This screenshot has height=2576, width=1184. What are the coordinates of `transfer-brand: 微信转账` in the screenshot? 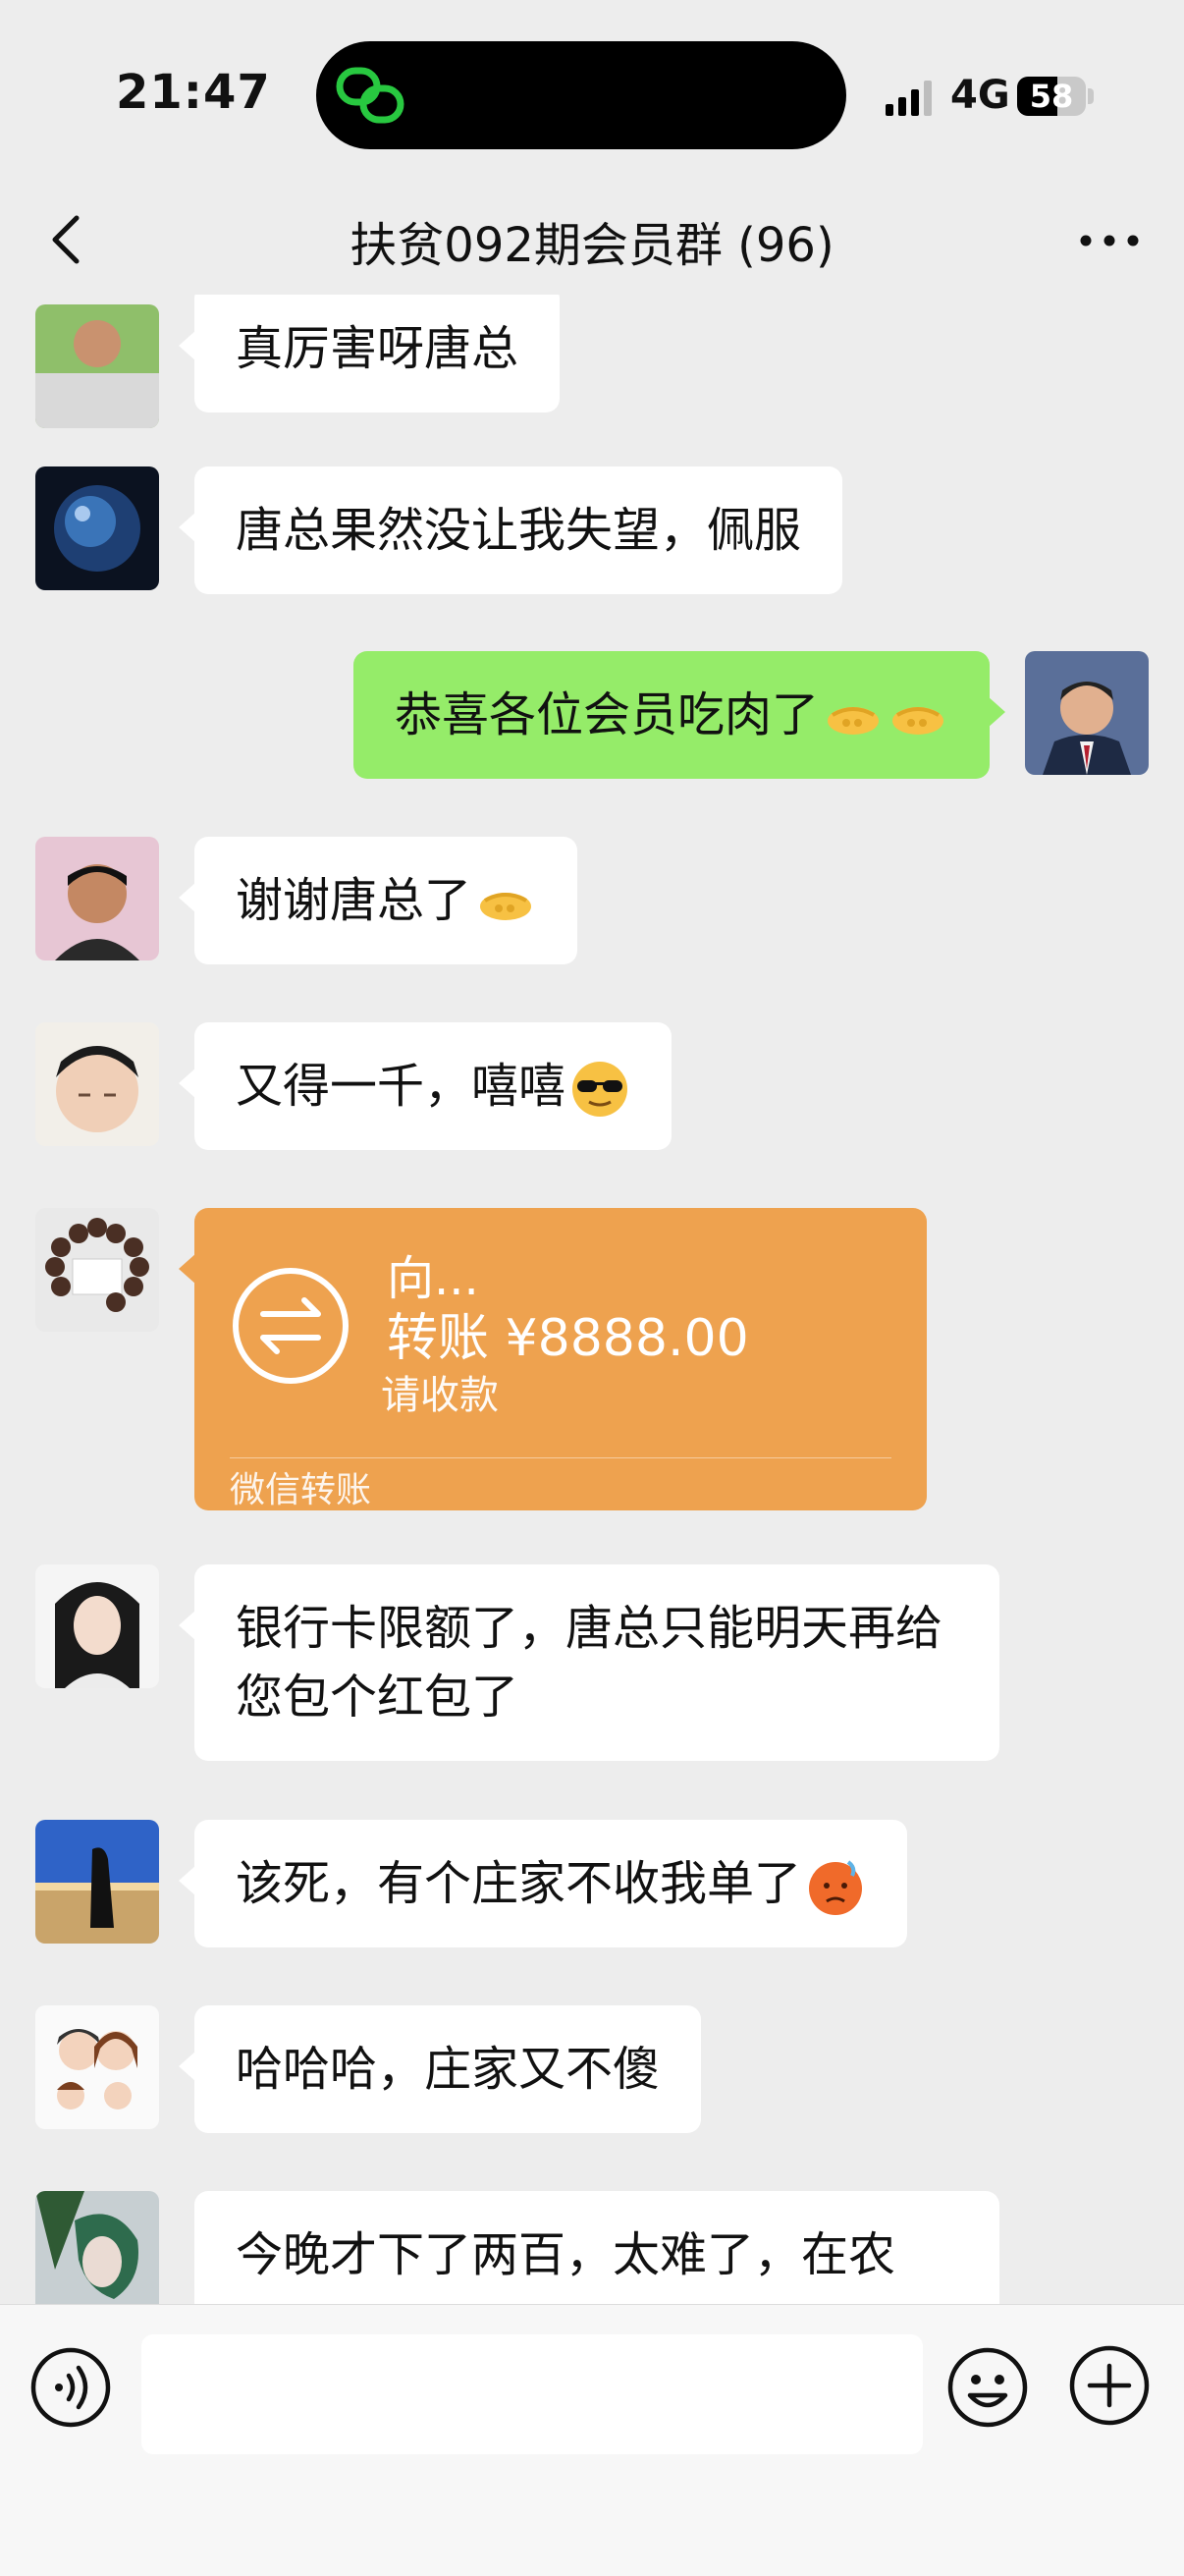 It's located at (301, 1490).